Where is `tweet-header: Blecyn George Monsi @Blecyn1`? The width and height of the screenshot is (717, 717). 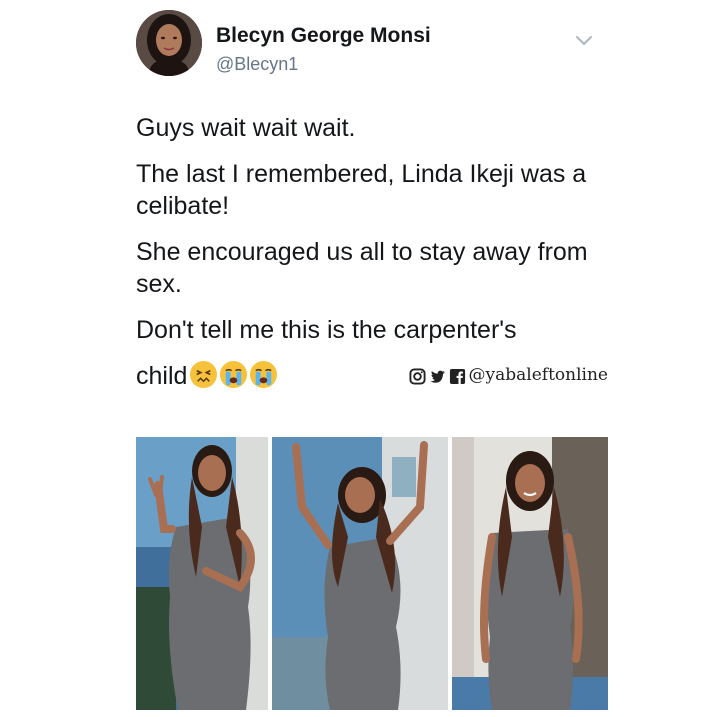 tweet-header: Blecyn George Monsi @Blecyn1 is located at coordinates (366, 45).